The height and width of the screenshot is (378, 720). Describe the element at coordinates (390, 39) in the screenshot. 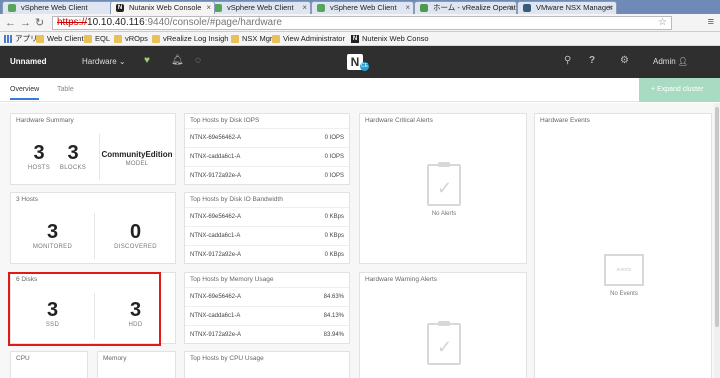

I see `bookmark-link: N Nutenix Web Conso` at that location.